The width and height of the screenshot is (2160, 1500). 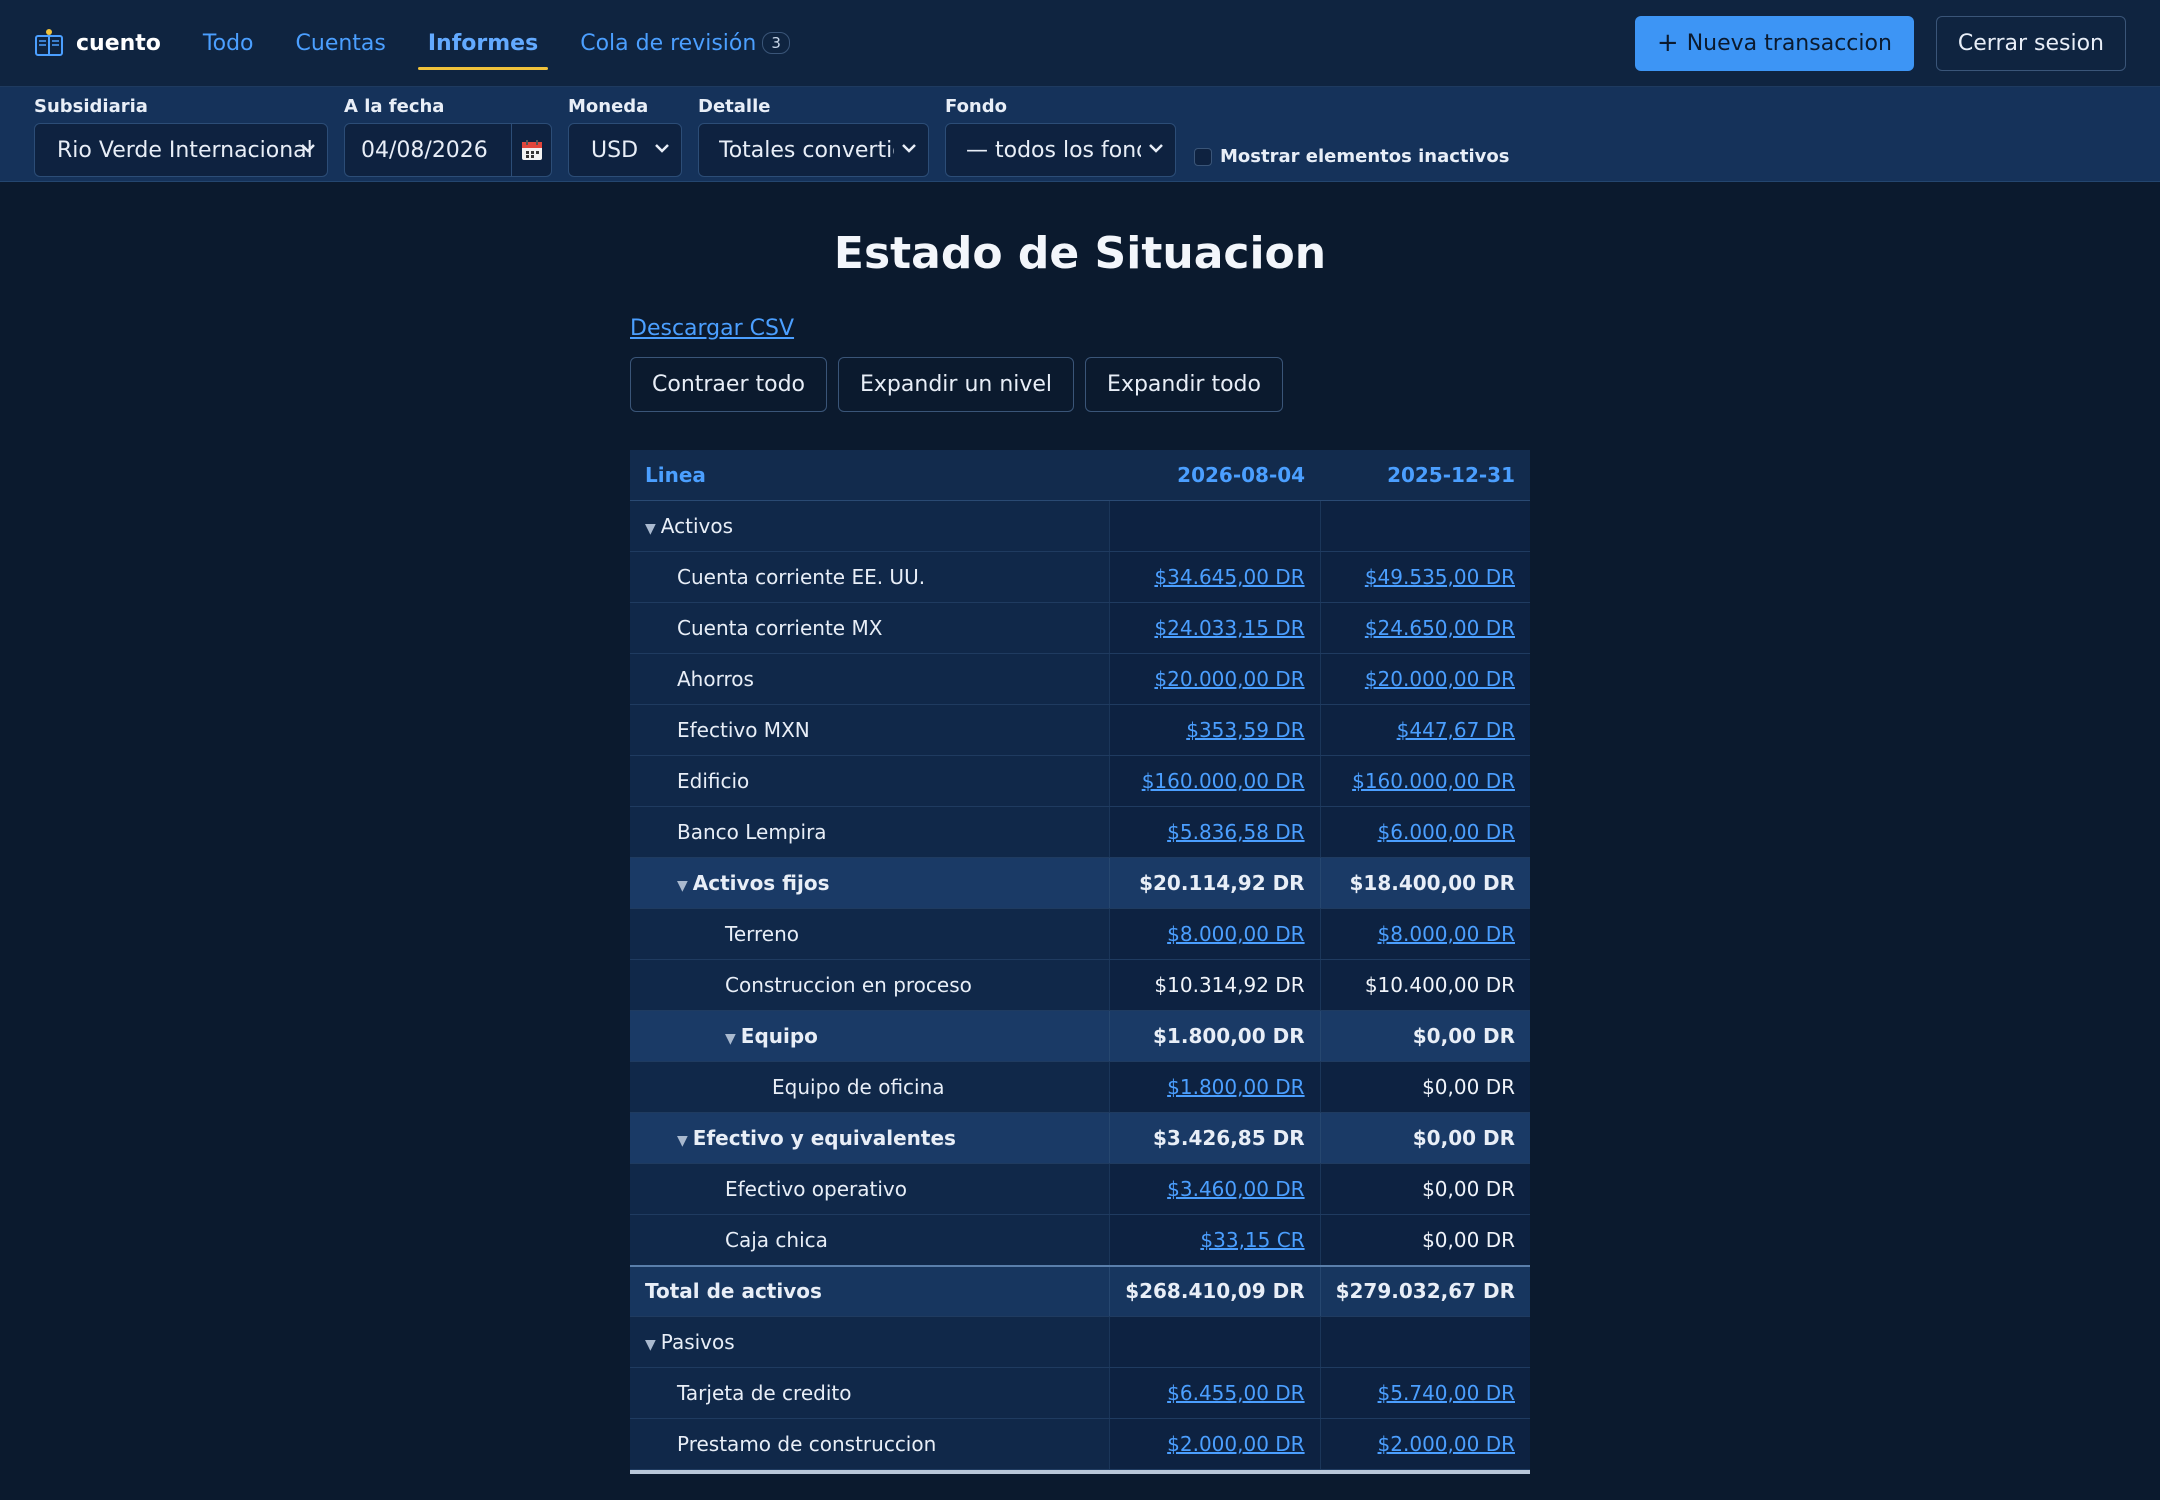 I want to click on section-row-activos: ▼ Activos, so click(x=1080, y=526).